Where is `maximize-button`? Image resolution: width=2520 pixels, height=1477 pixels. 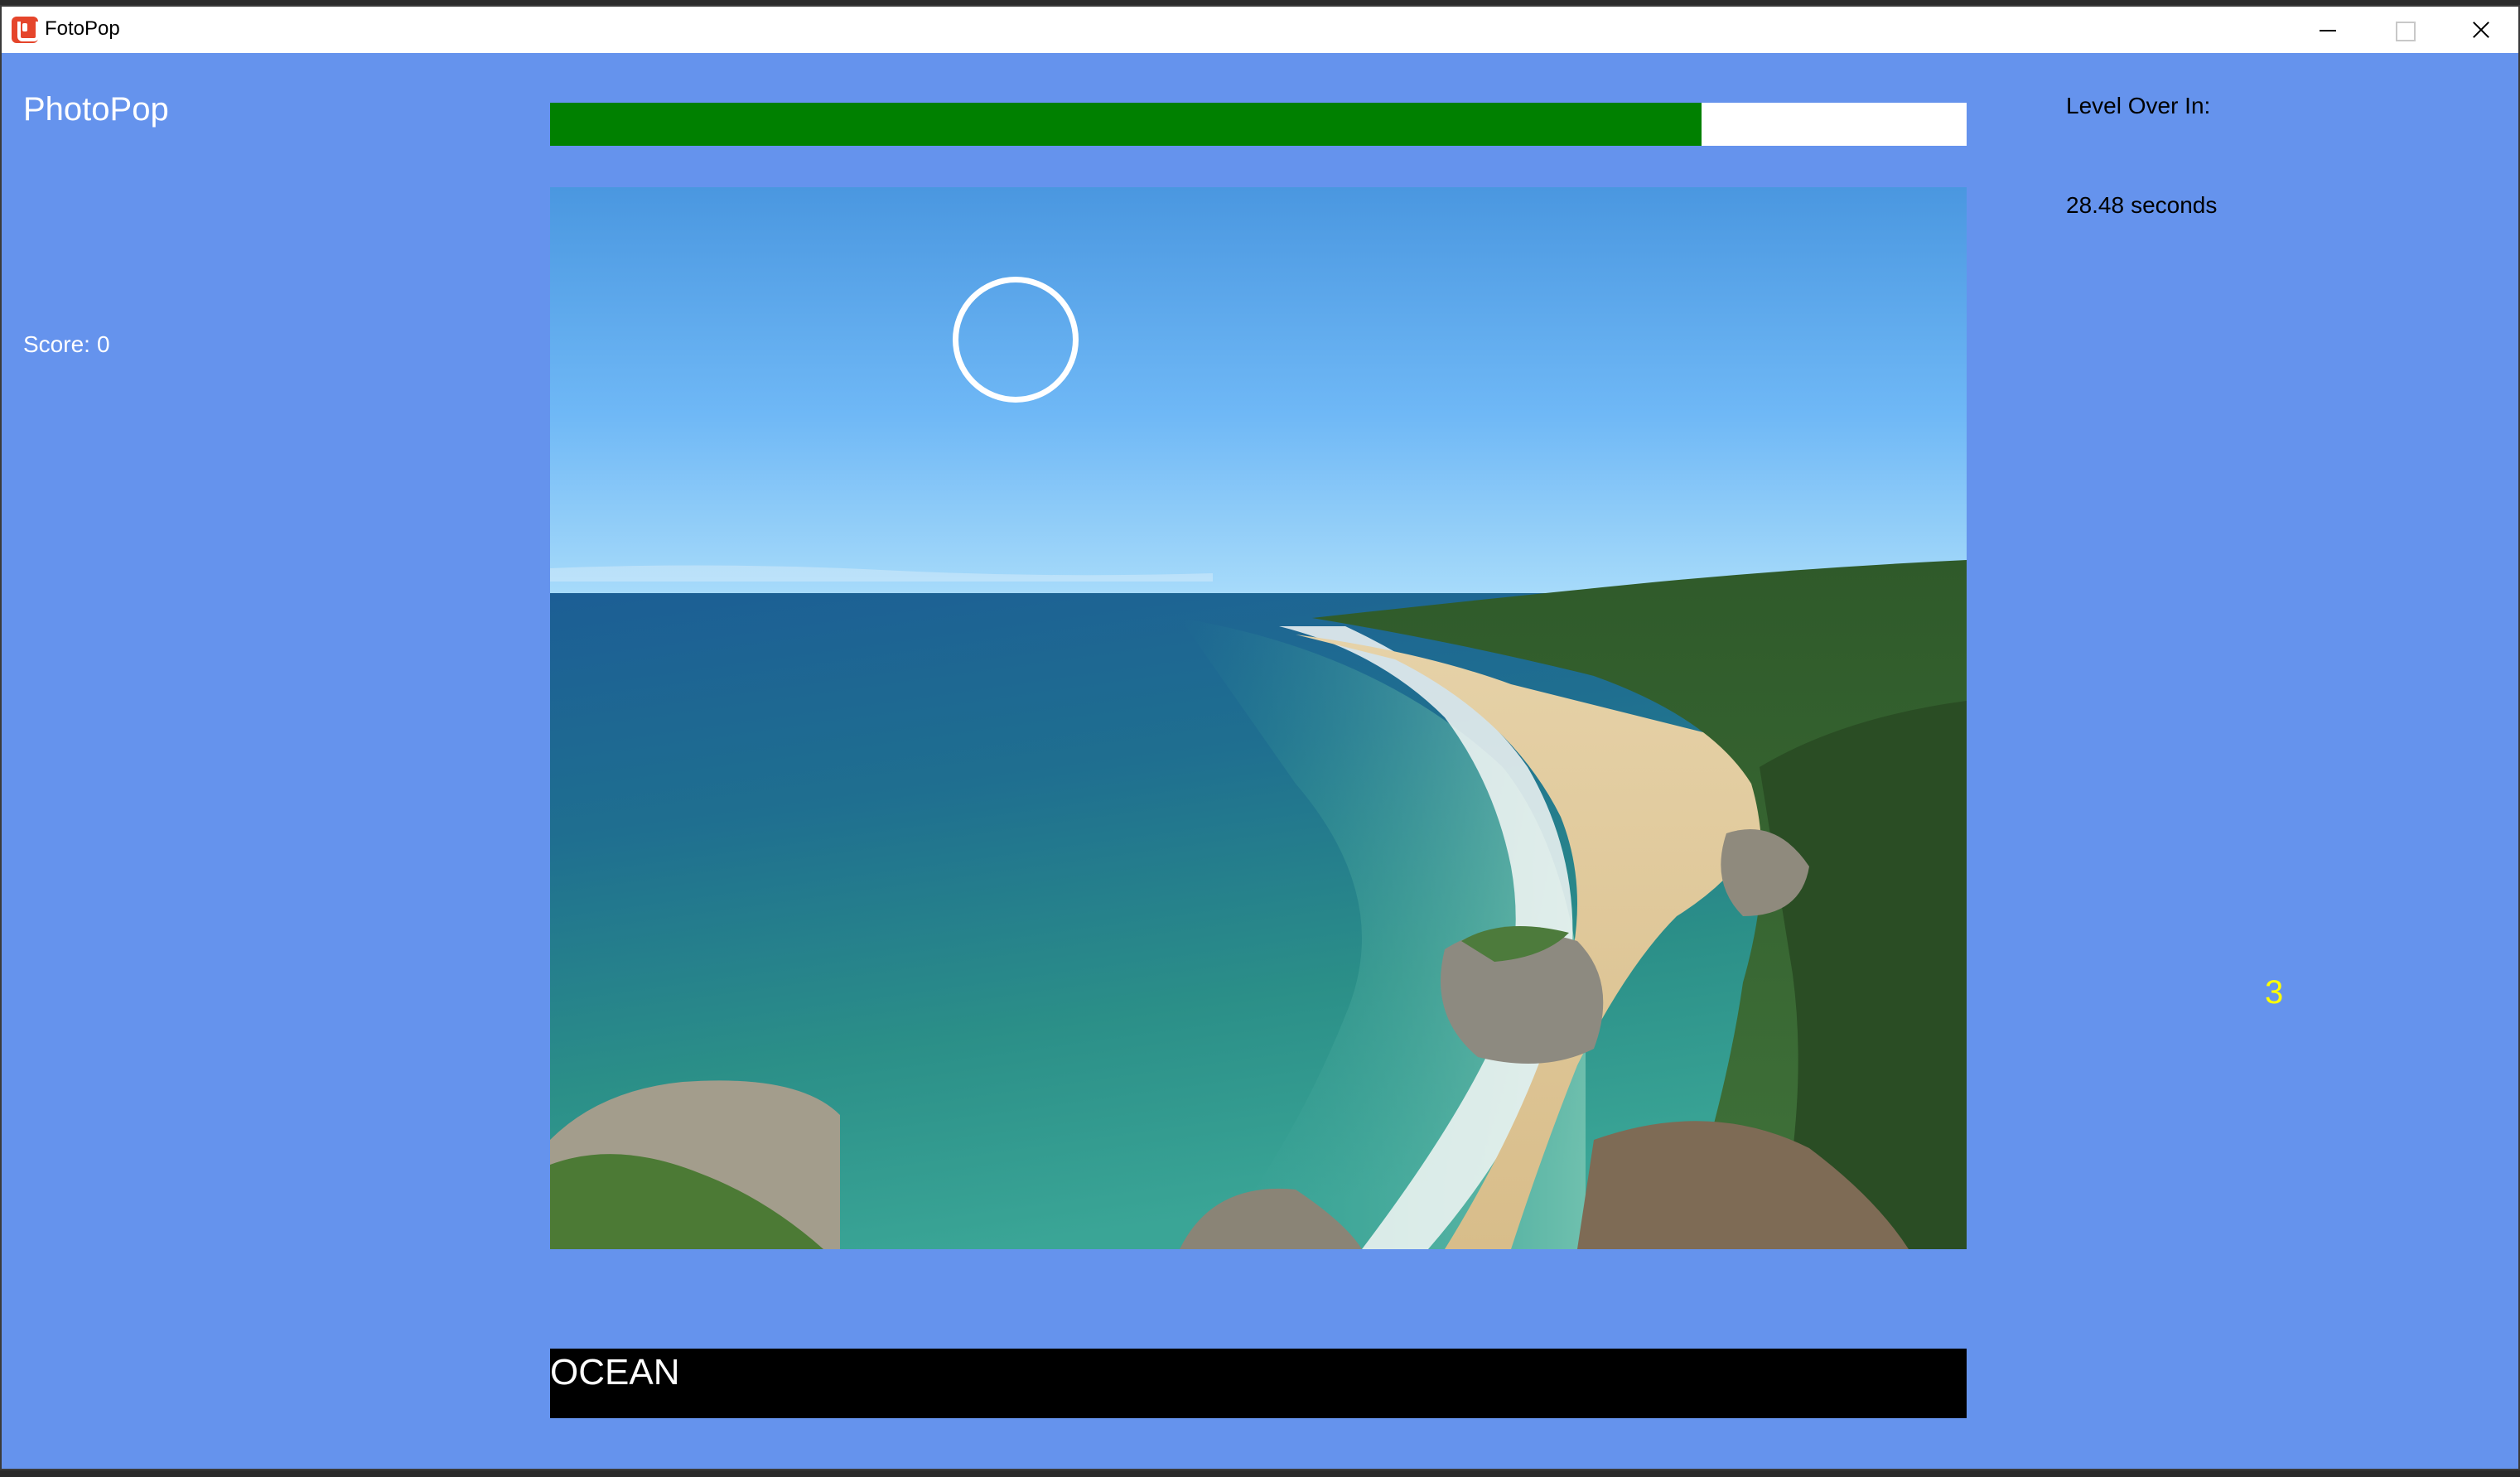
maximize-button is located at coordinates (2404, 30).